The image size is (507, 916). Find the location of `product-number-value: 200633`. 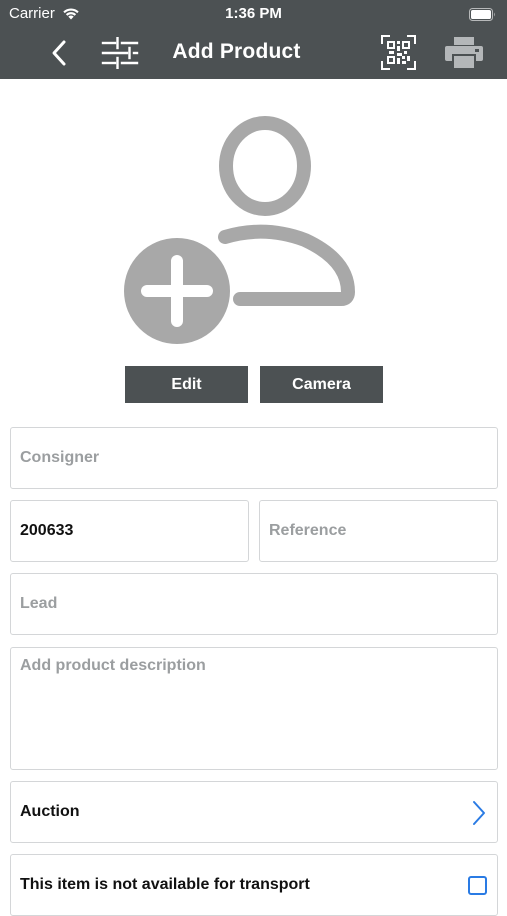

product-number-value: 200633 is located at coordinates (47, 530).